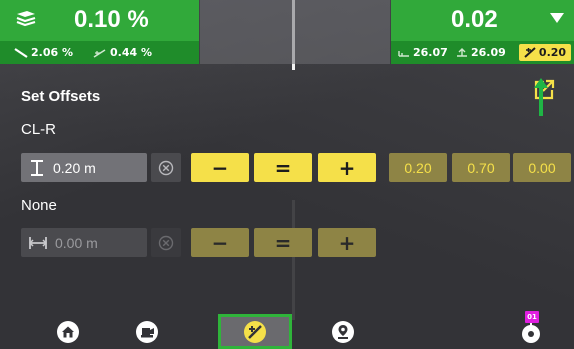  I want to click on nav-location, so click(343, 331).